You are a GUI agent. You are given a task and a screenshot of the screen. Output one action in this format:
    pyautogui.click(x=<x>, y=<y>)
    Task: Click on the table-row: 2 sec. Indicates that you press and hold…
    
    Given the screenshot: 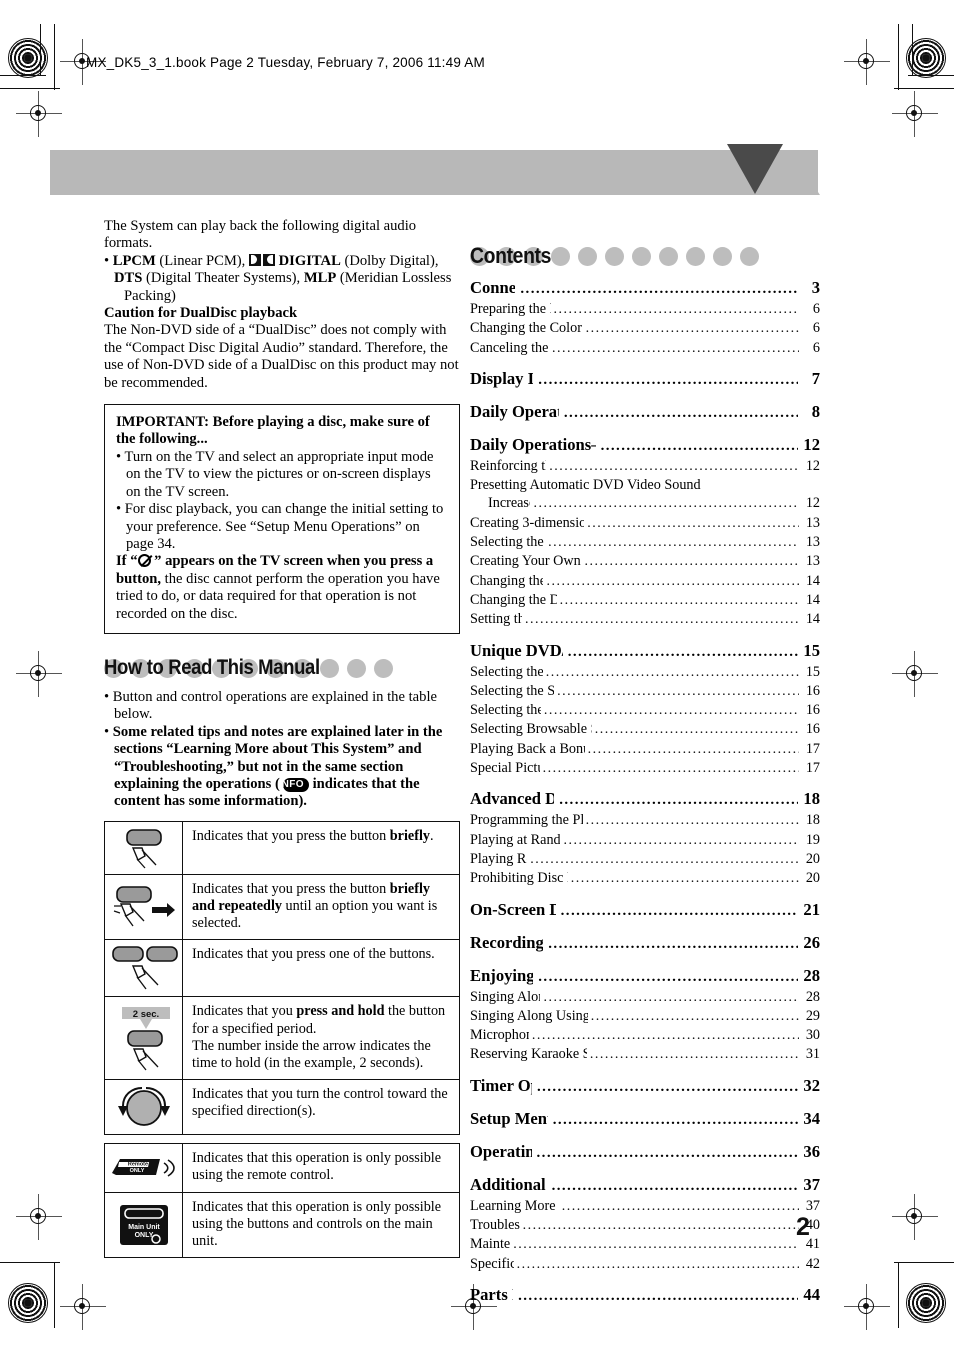 What is the action you would take?
    pyautogui.click(x=282, y=1038)
    